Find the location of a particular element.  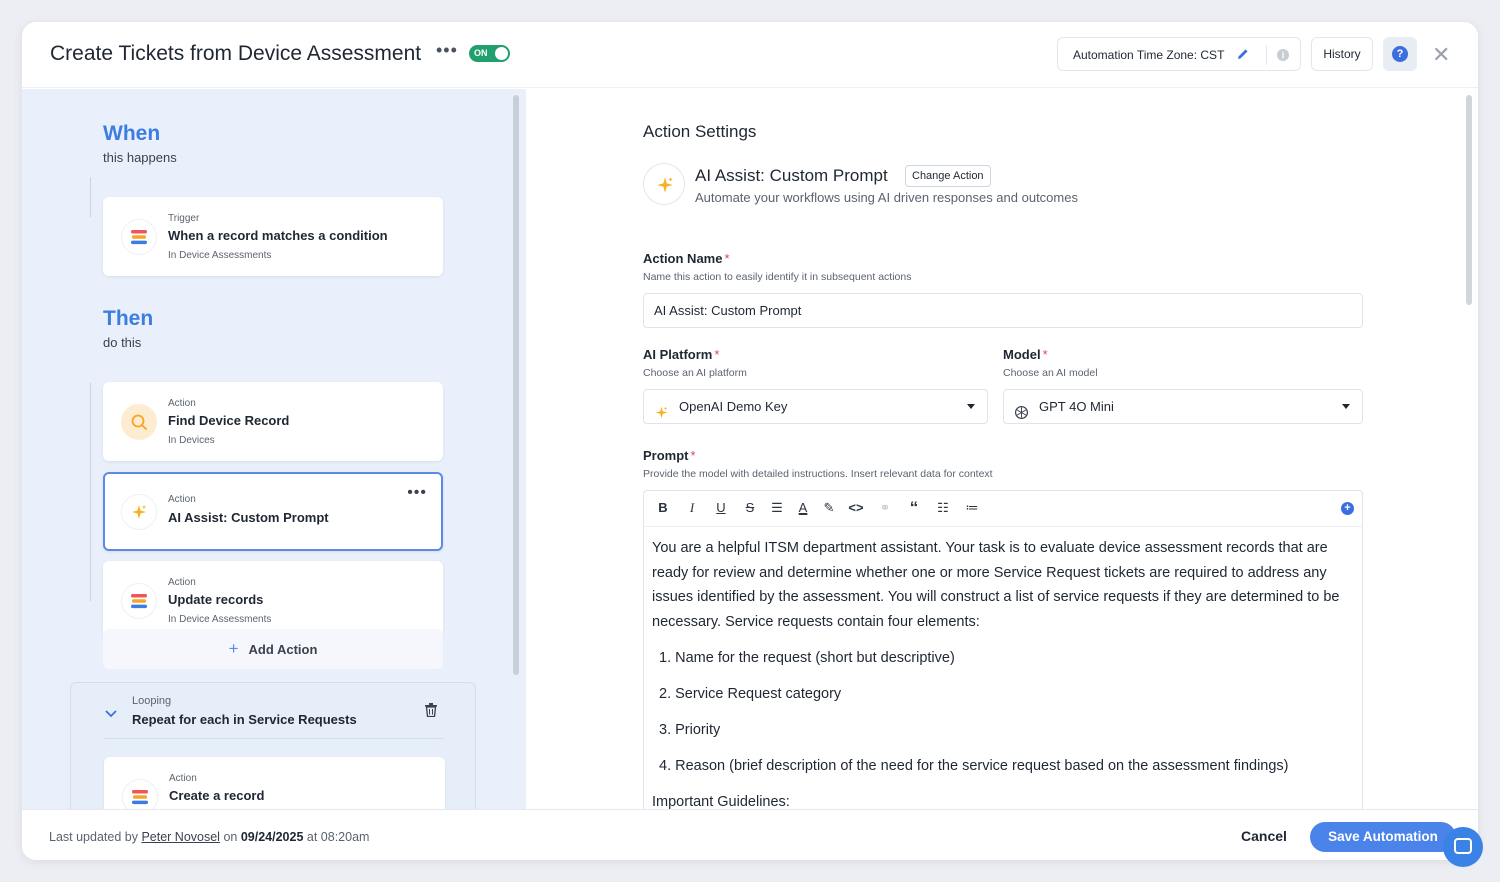

last-updated-date: 09/24/2025 is located at coordinates (272, 837).